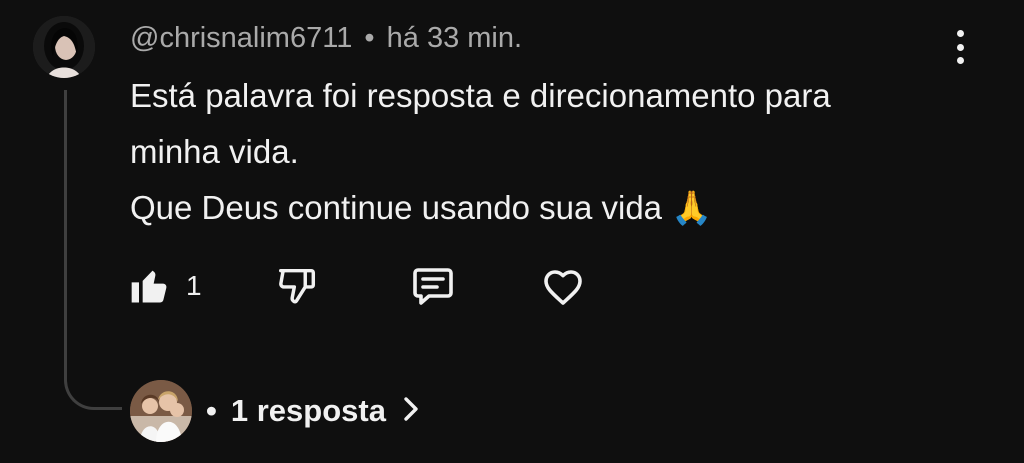 This screenshot has width=1024, height=463. I want to click on heart-icon, so click(563, 286).